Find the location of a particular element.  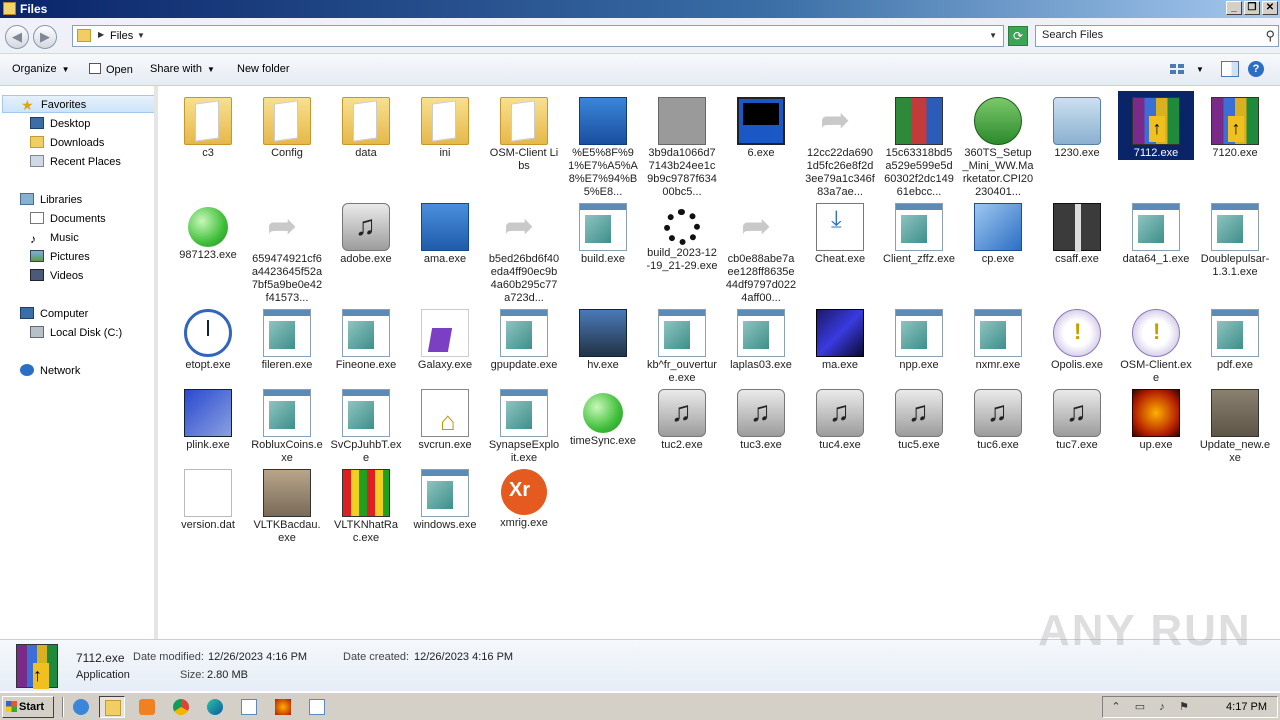

file-item: RobluxCoins.exe is located at coordinates (287, 424).